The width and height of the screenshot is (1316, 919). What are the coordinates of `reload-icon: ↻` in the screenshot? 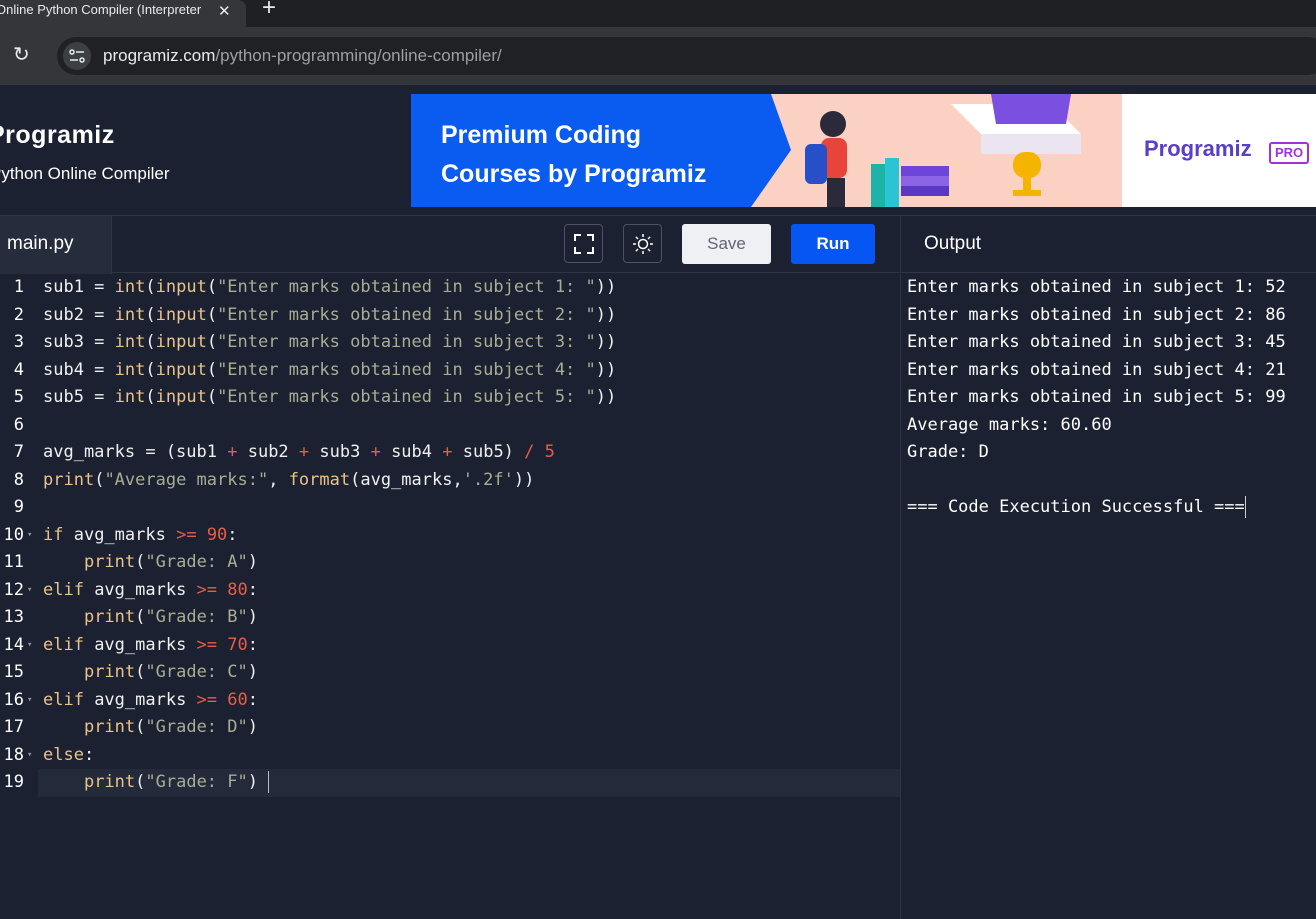 It's located at (21, 54).